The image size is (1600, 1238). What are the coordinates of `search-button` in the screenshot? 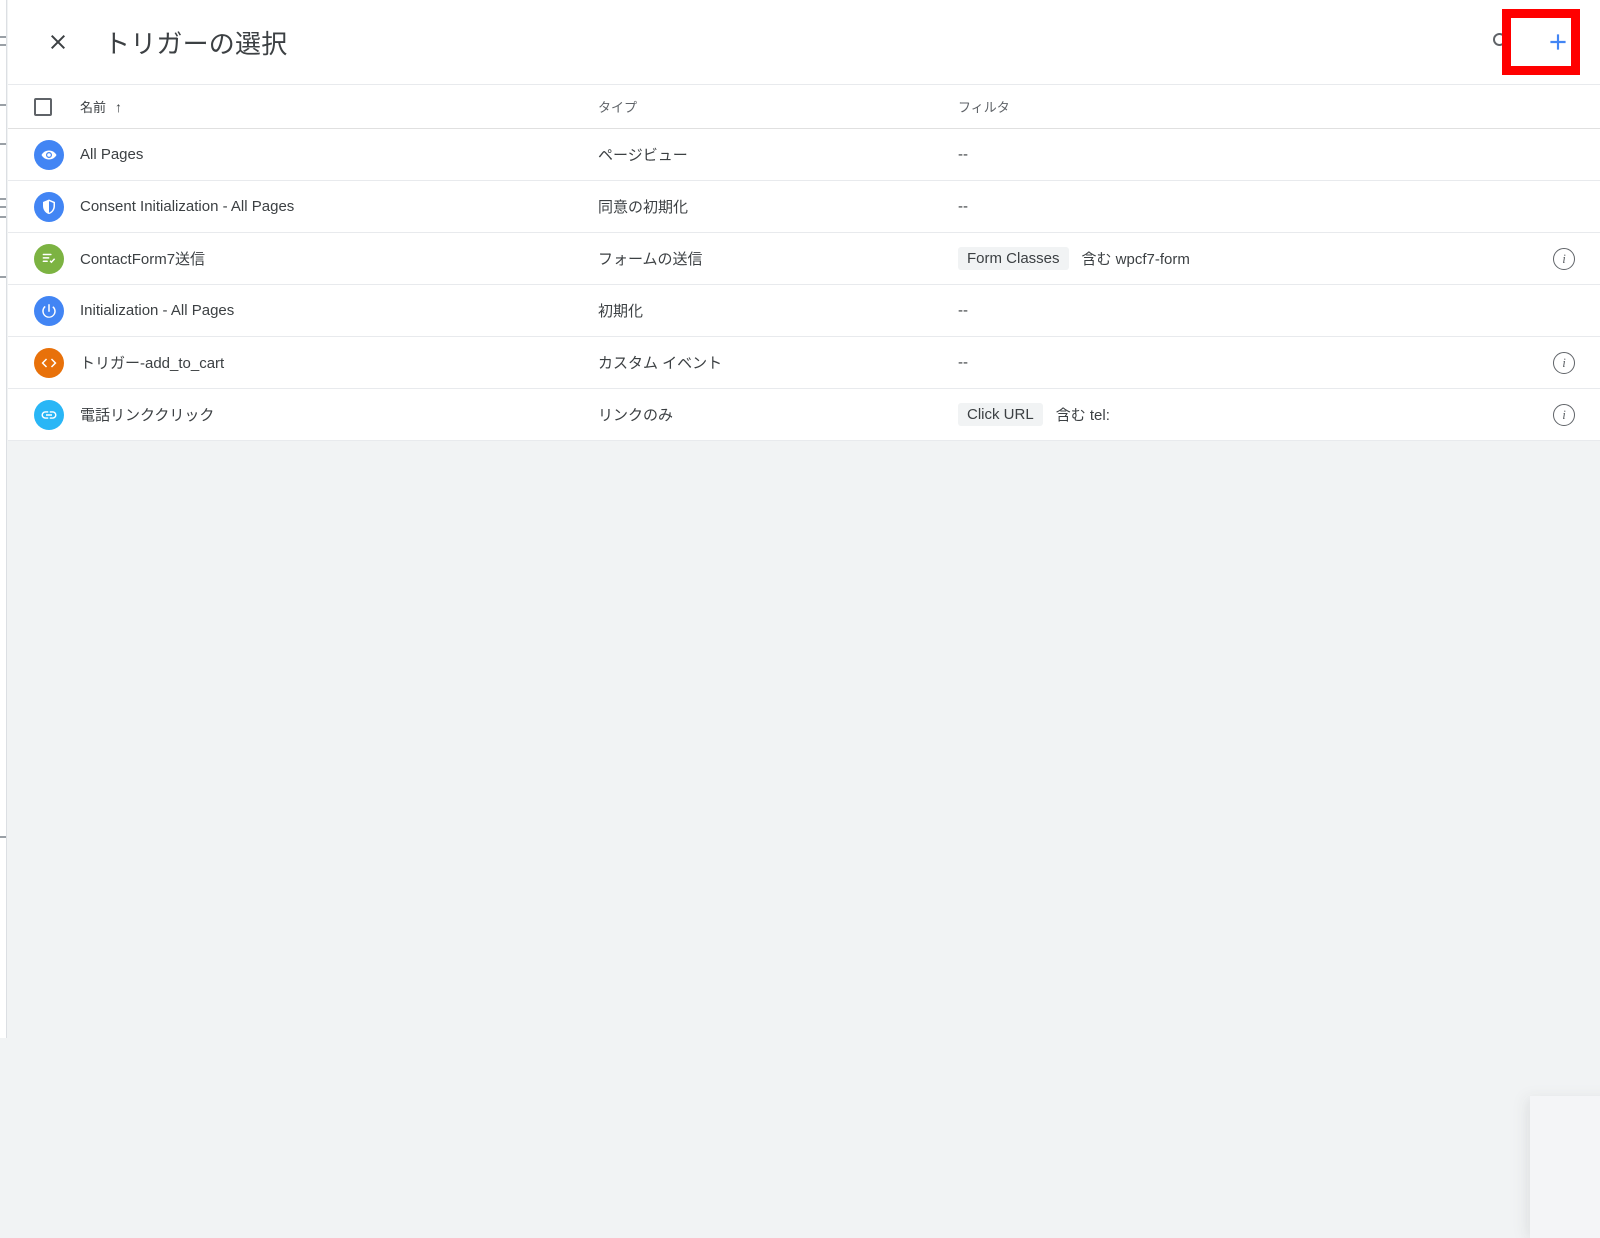 It's located at (1502, 42).